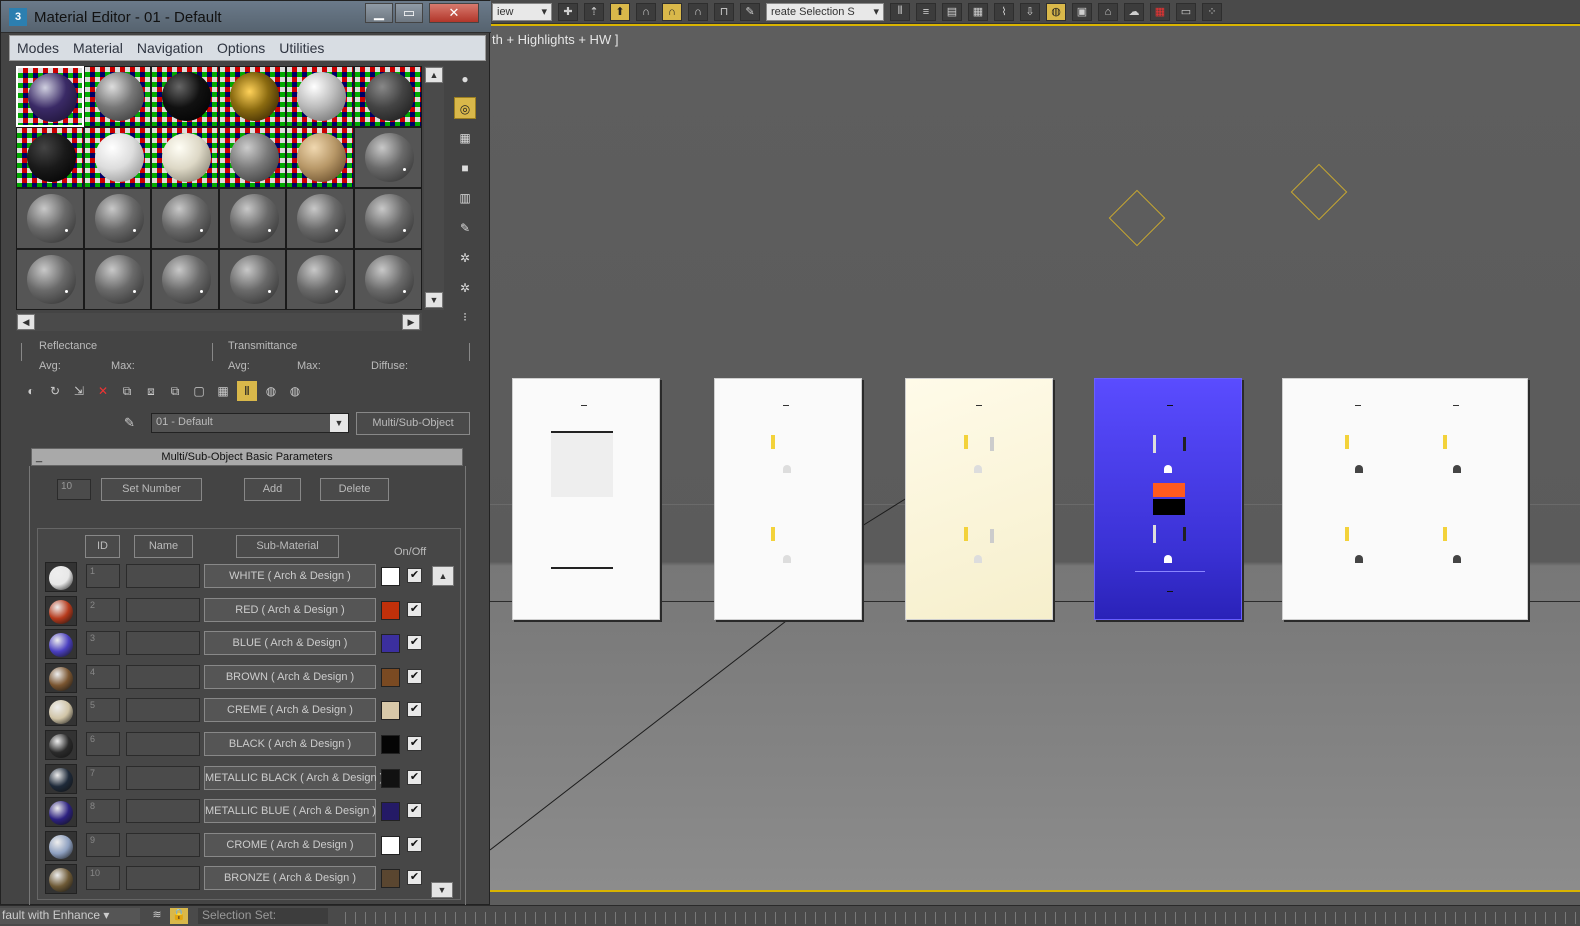 The image size is (1580, 926). I want to click on sub-material-button: BROWN ( Arch & Design ), so click(290, 676).